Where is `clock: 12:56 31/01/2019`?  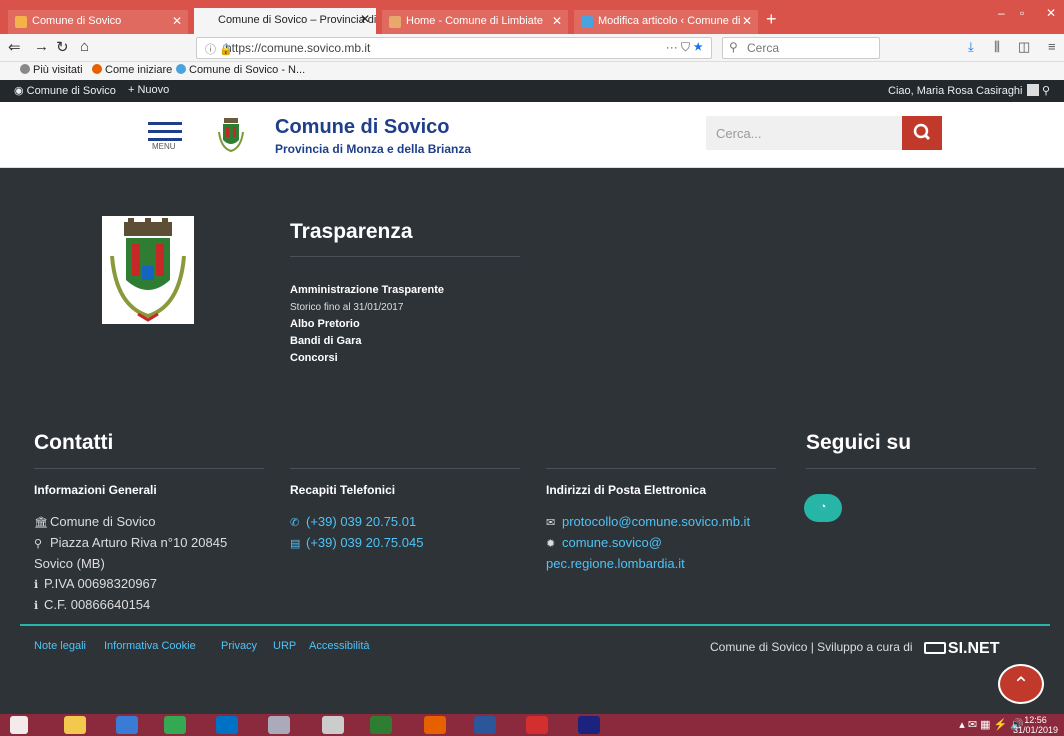 clock: 12:56 31/01/2019 is located at coordinates (1035, 725).